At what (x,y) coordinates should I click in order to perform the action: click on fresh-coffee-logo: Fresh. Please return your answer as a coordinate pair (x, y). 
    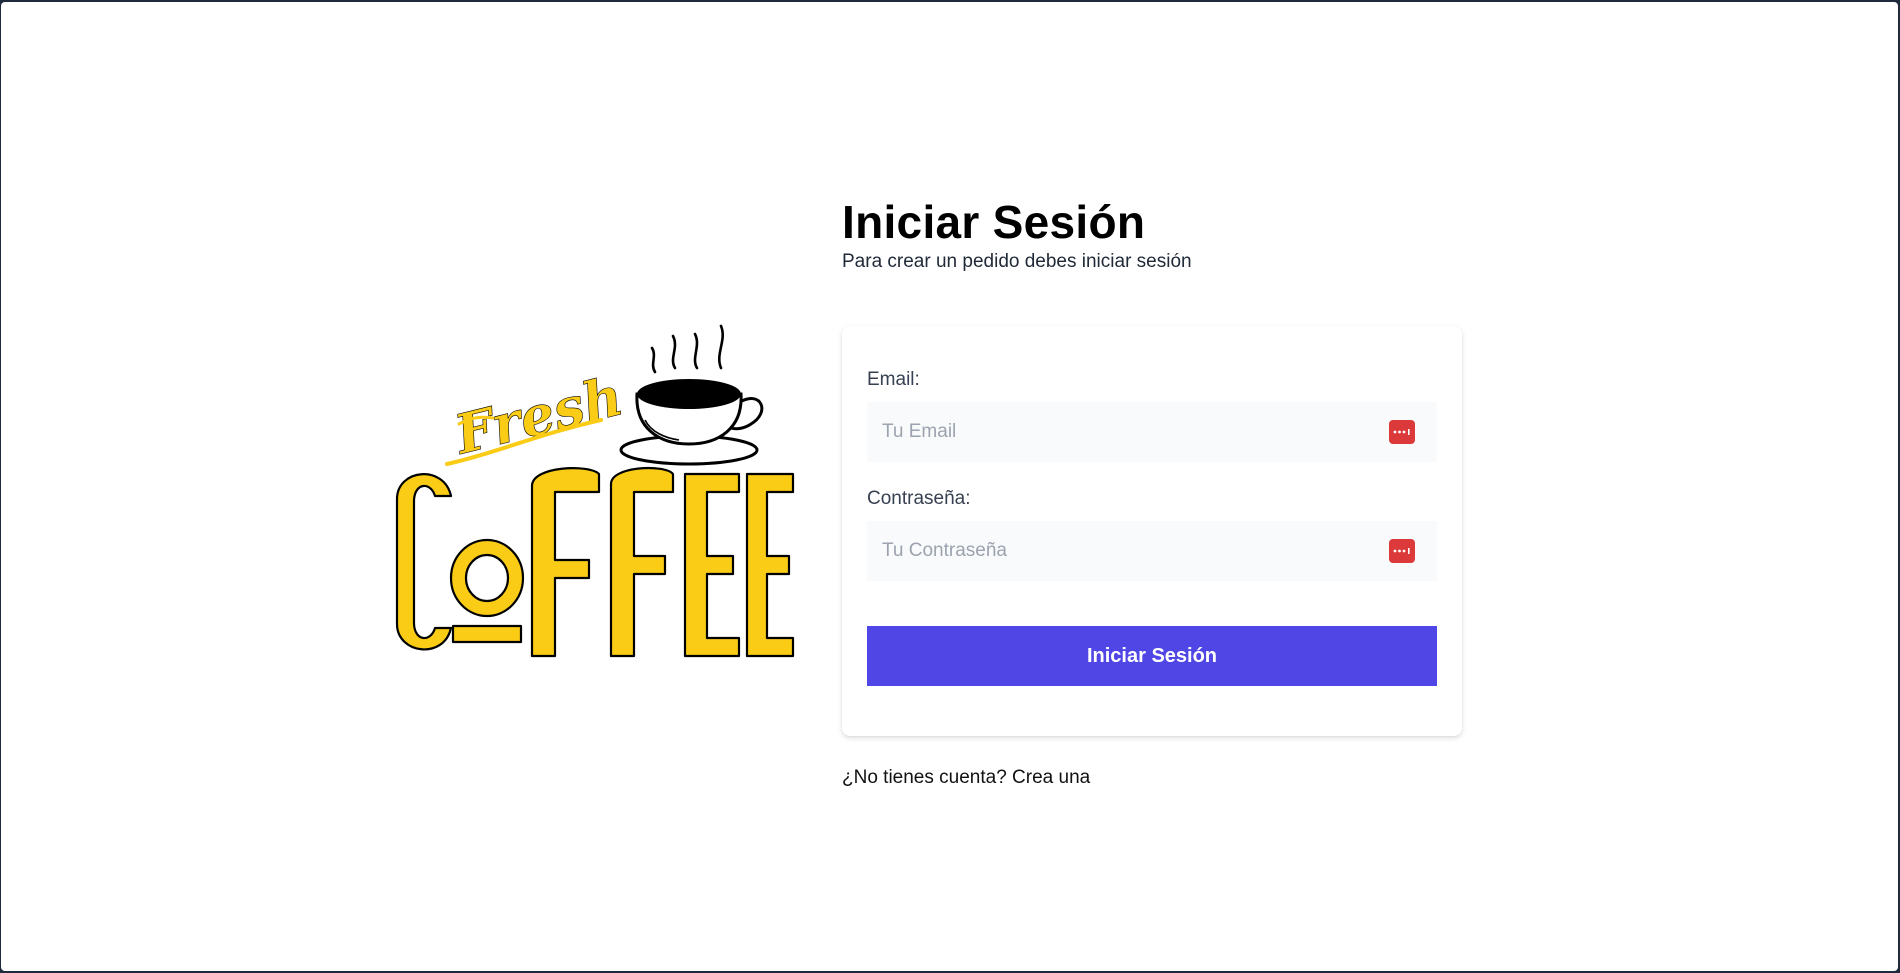
    Looking at the image, I should click on (595, 491).